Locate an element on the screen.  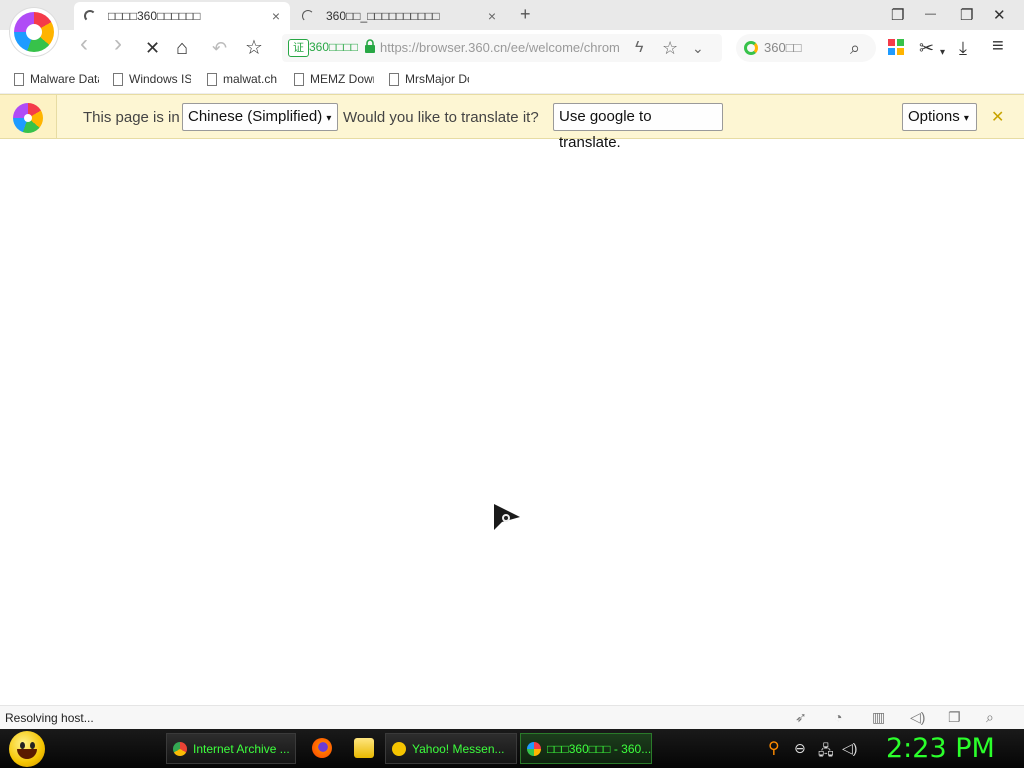
zoom-icon: ⌕ is located at coordinates (990, 717).